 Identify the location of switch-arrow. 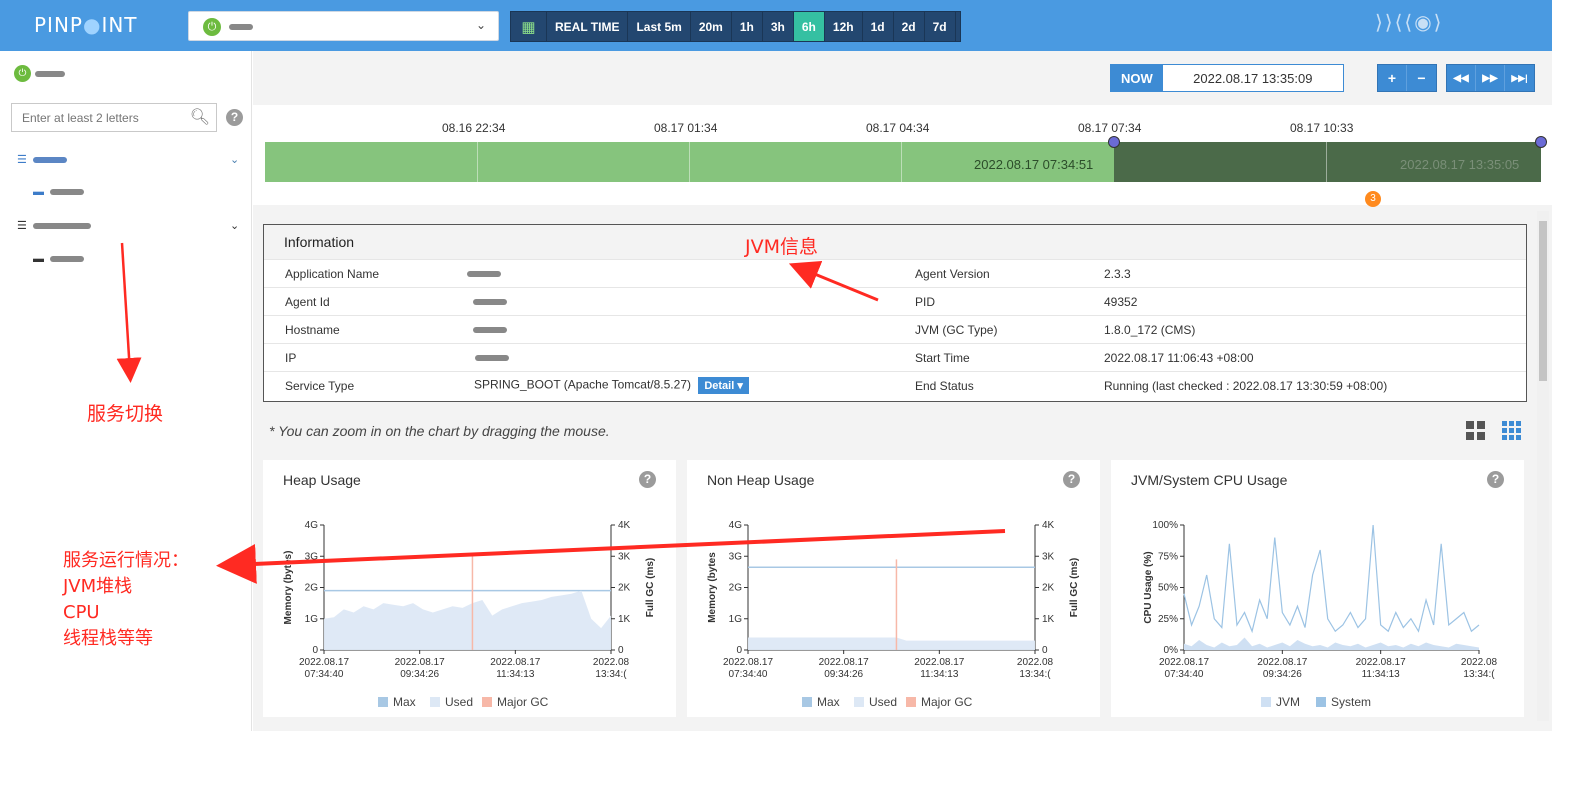
(129, 312).